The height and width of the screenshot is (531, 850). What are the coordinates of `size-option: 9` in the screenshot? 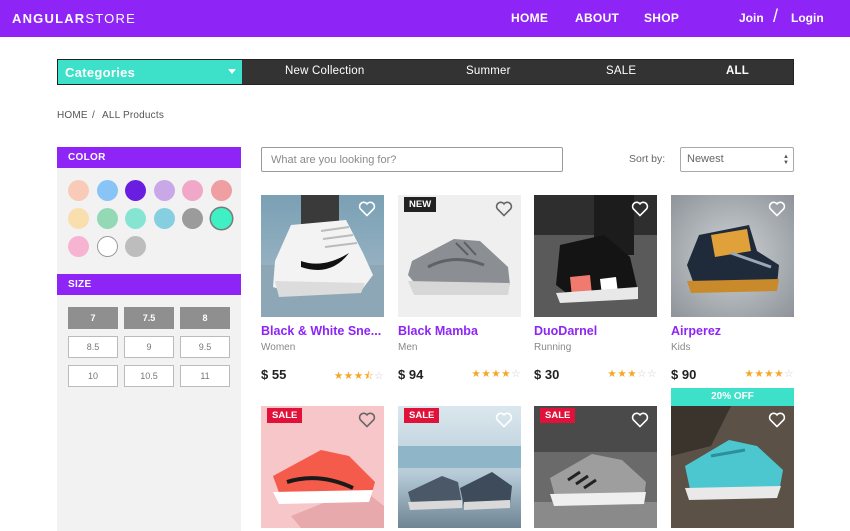 It's located at (149, 347).